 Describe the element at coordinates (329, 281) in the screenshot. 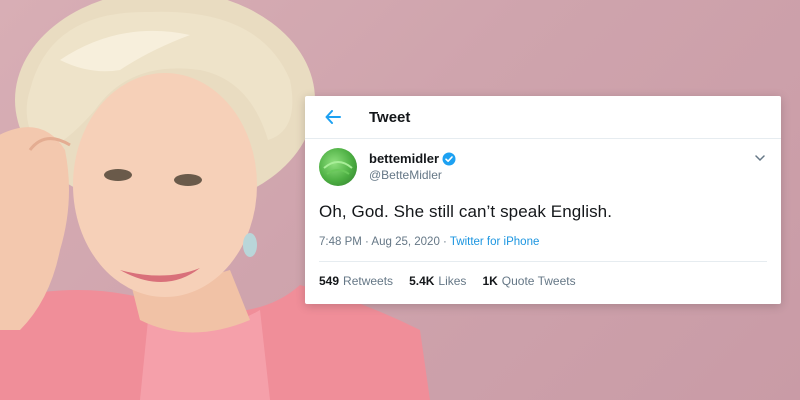

I see `stat-count: 549` at that location.